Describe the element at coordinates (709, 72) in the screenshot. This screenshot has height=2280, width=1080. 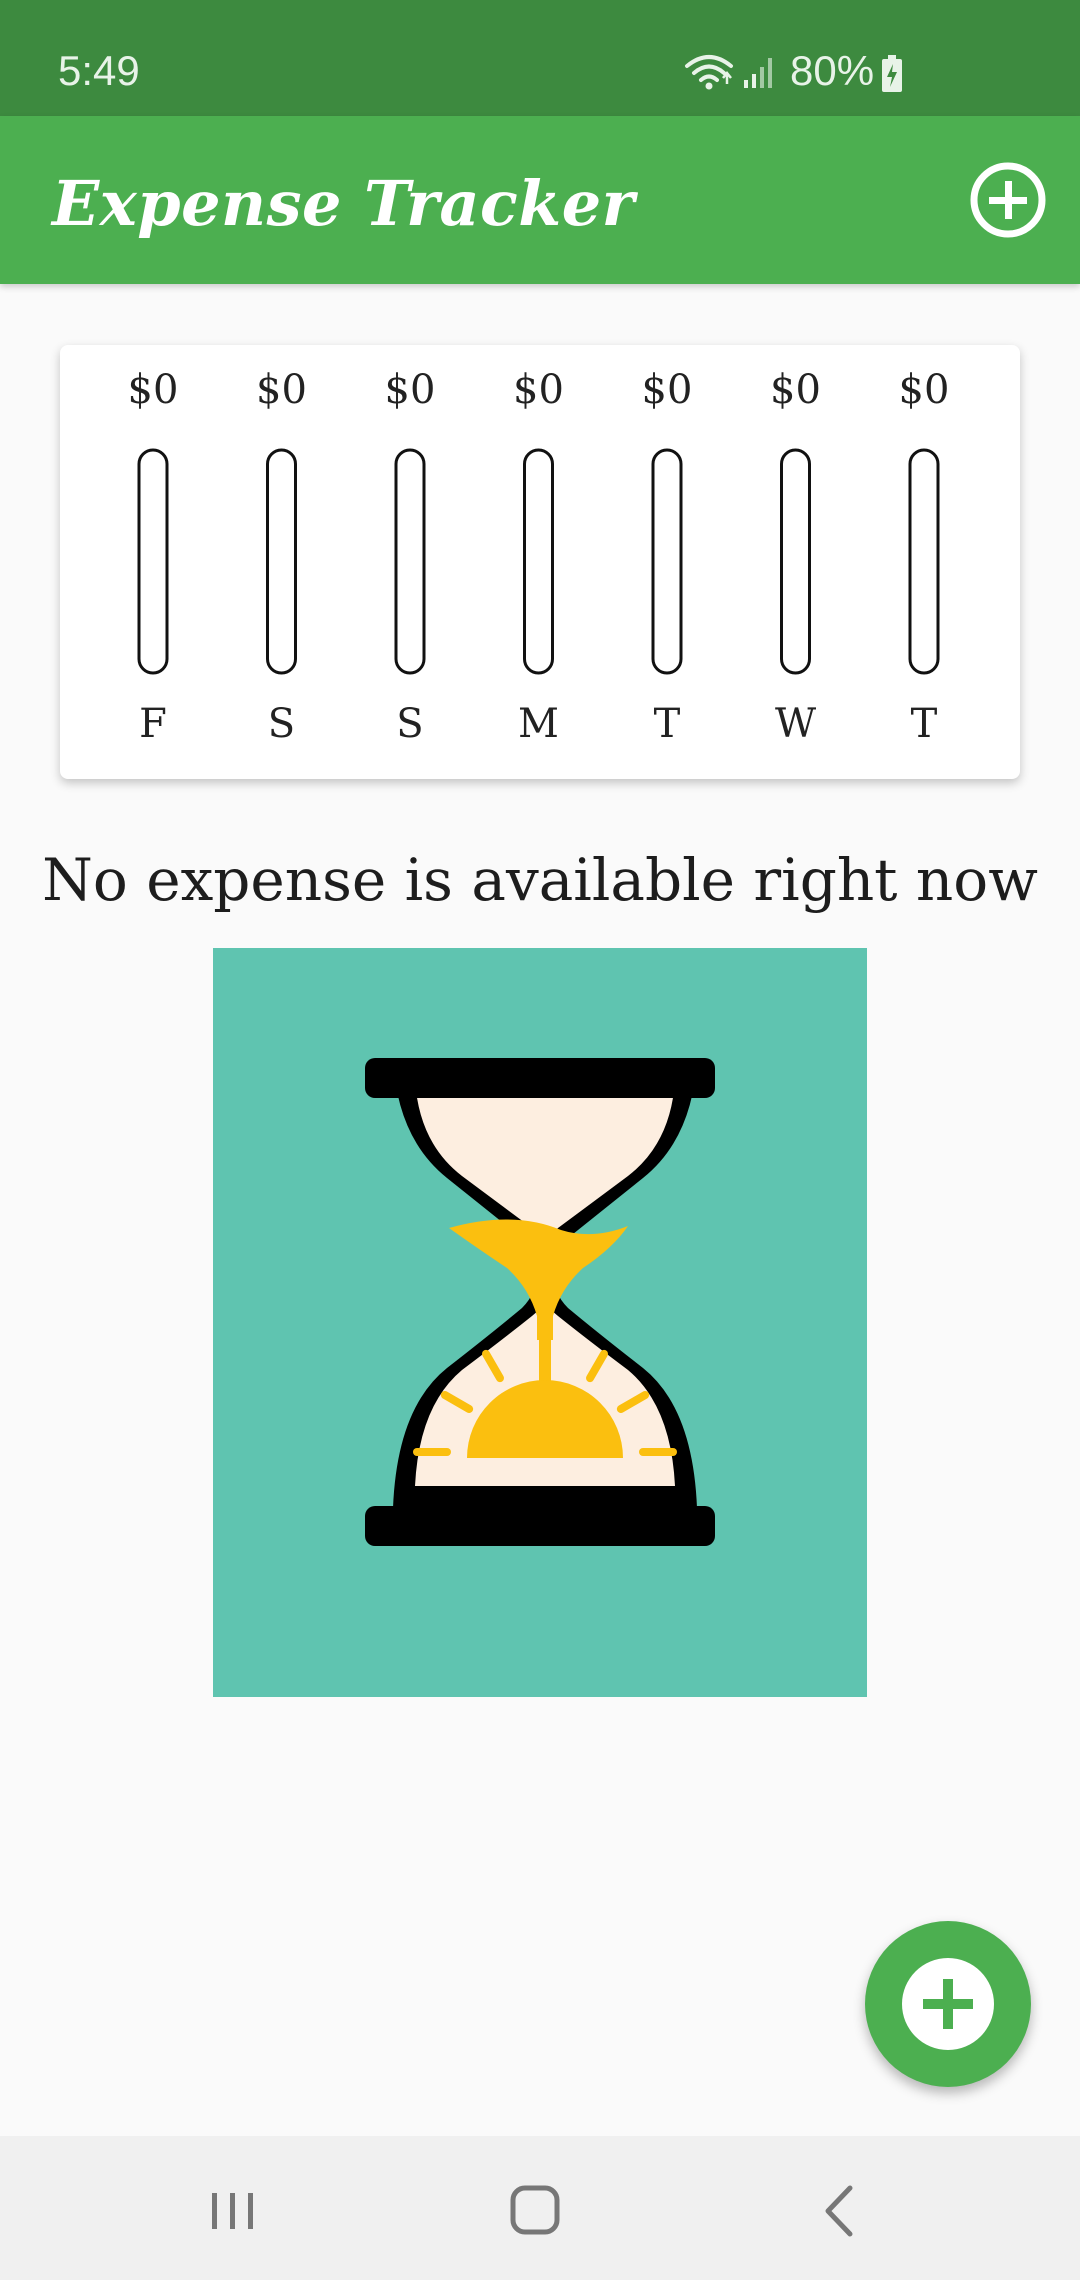
I see `wifi-icon` at that location.